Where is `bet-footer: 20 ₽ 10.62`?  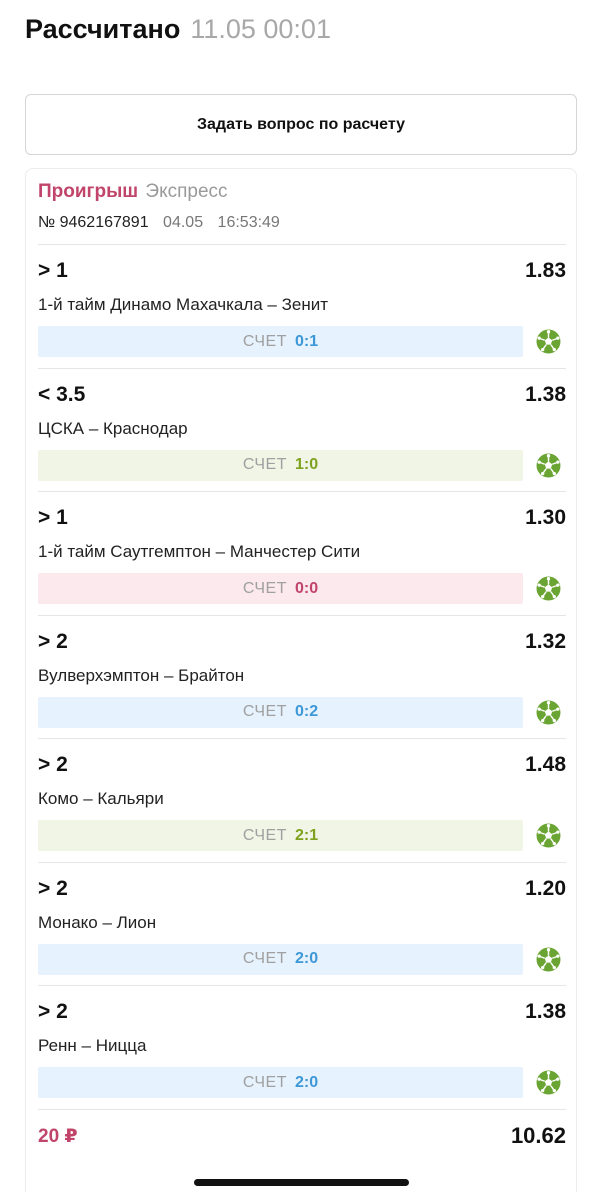
bet-footer: 20 ₽ 10.62 is located at coordinates (302, 1134).